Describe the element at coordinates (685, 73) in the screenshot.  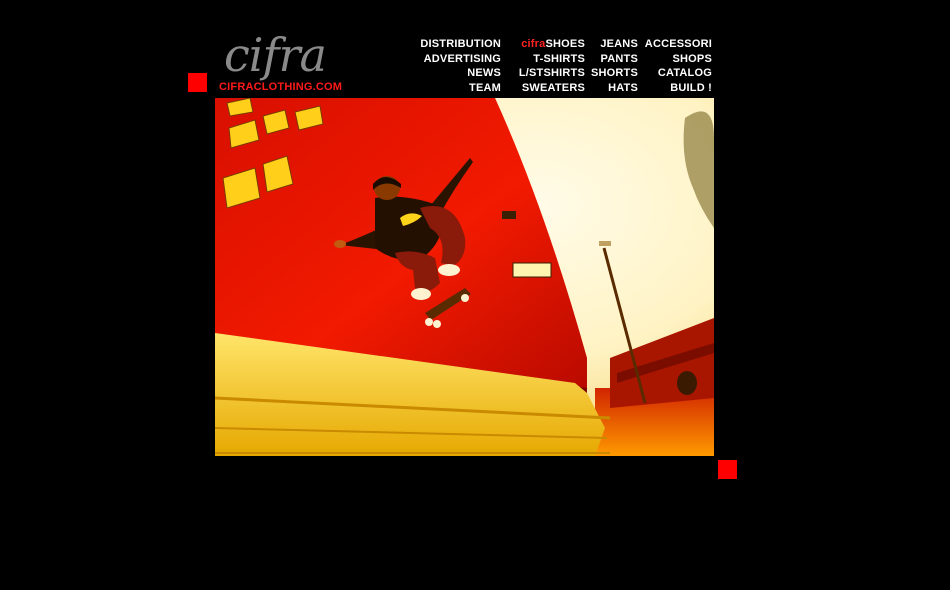
I see `nav-catalog: CATALOG` at that location.